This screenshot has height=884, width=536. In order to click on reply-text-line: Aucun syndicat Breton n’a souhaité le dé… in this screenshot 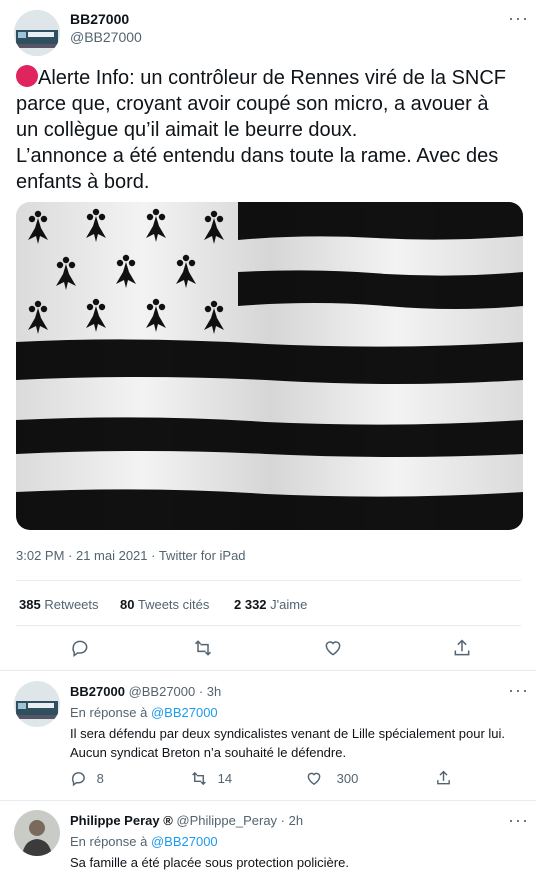, I will do `click(208, 752)`.